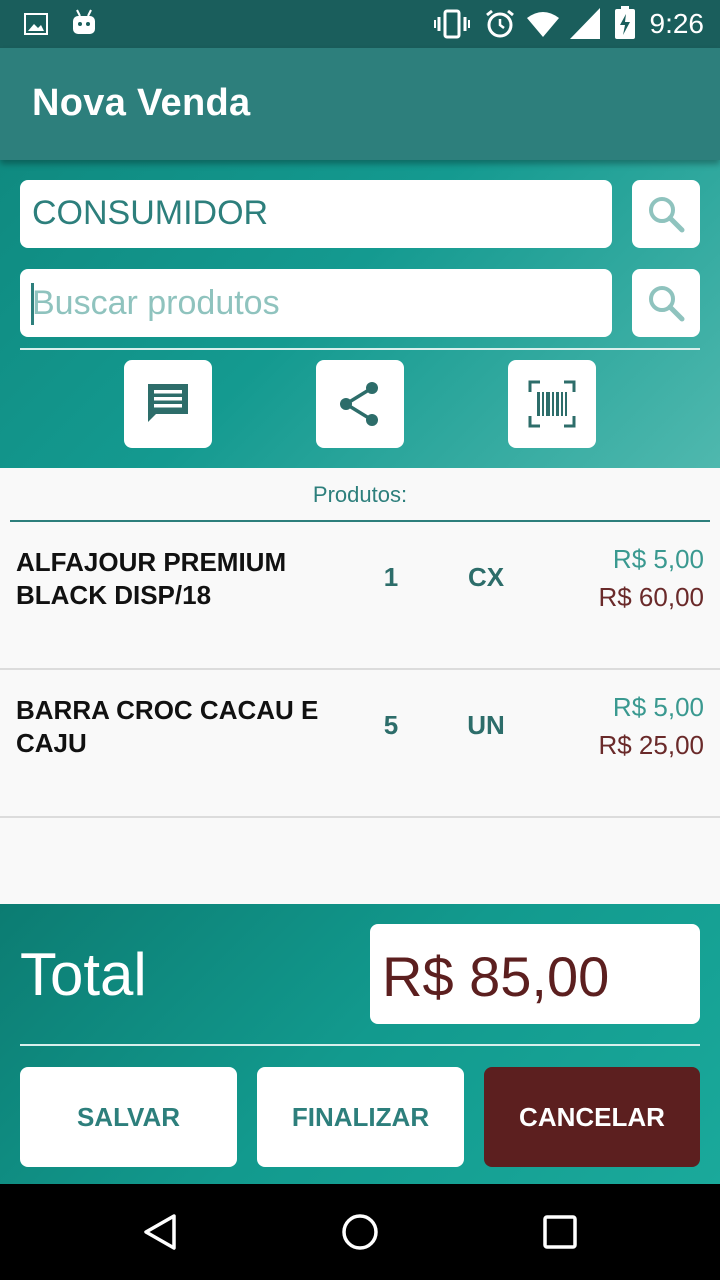  What do you see at coordinates (83, 974) in the screenshot?
I see `total-label: Total` at bounding box center [83, 974].